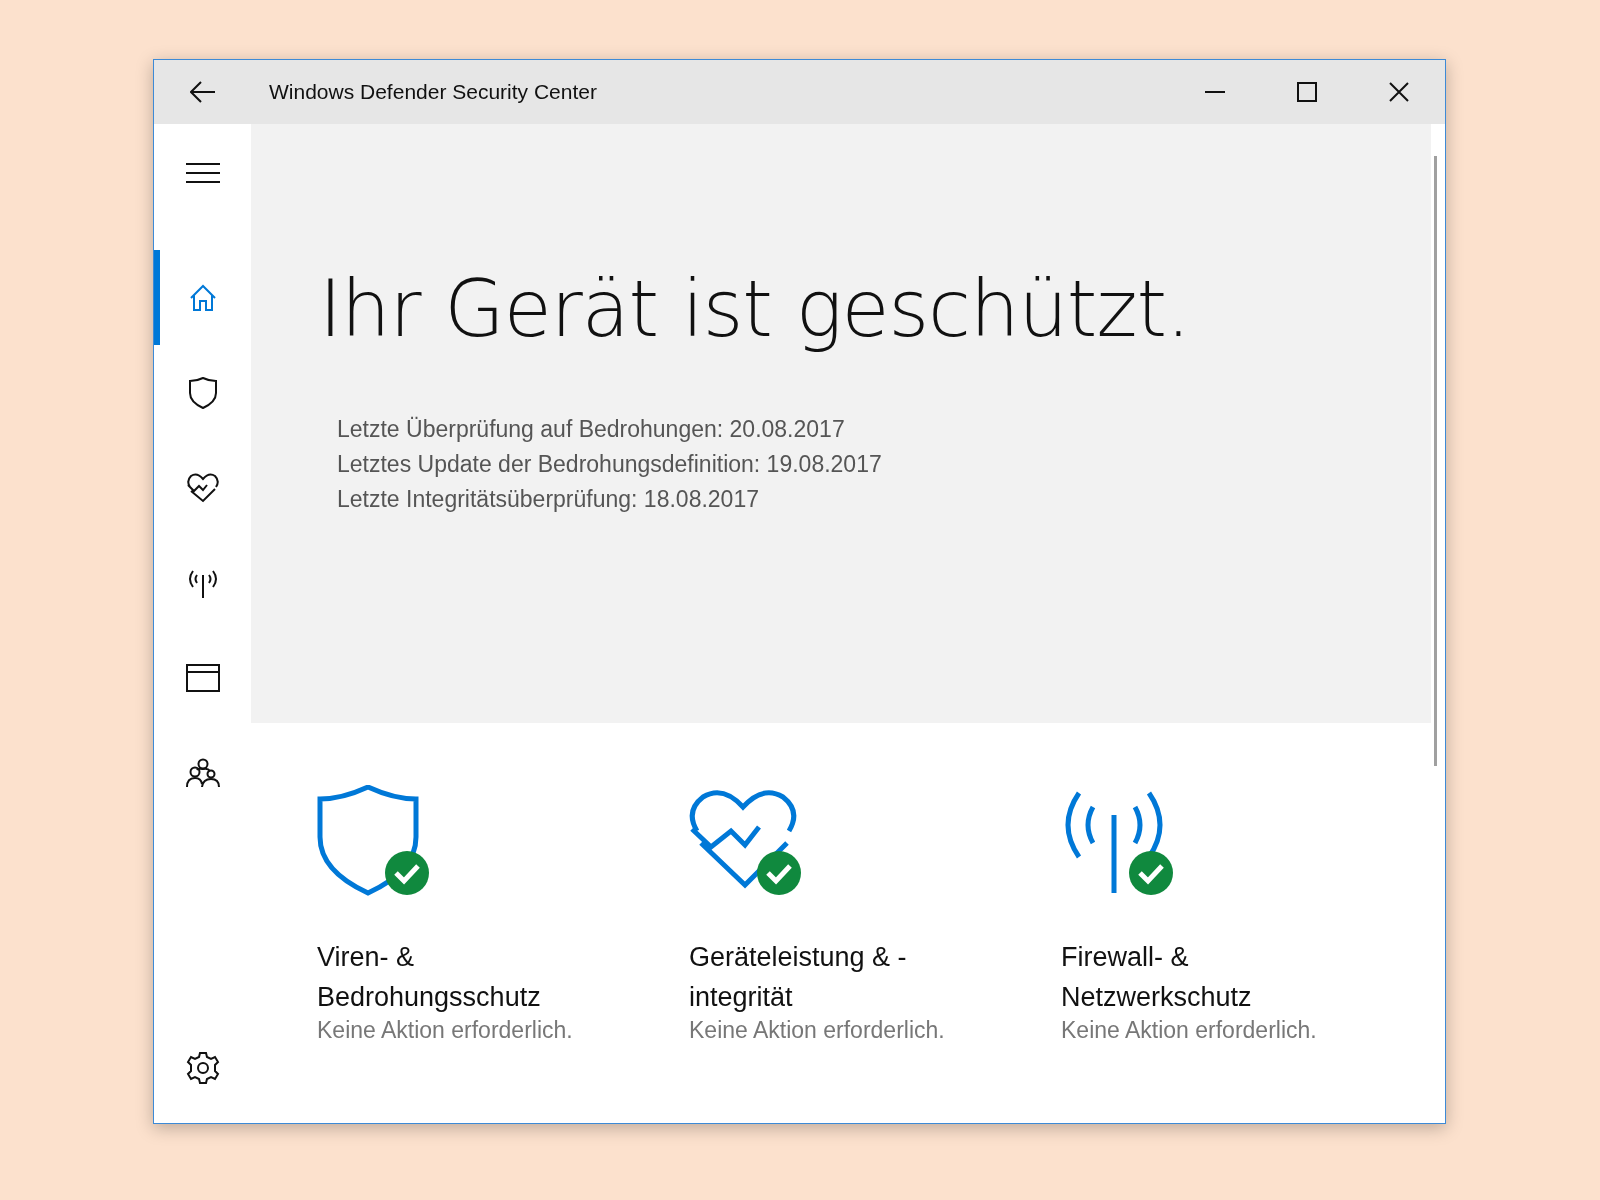 The image size is (1600, 1200). I want to click on menu-icon, so click(202, 173).